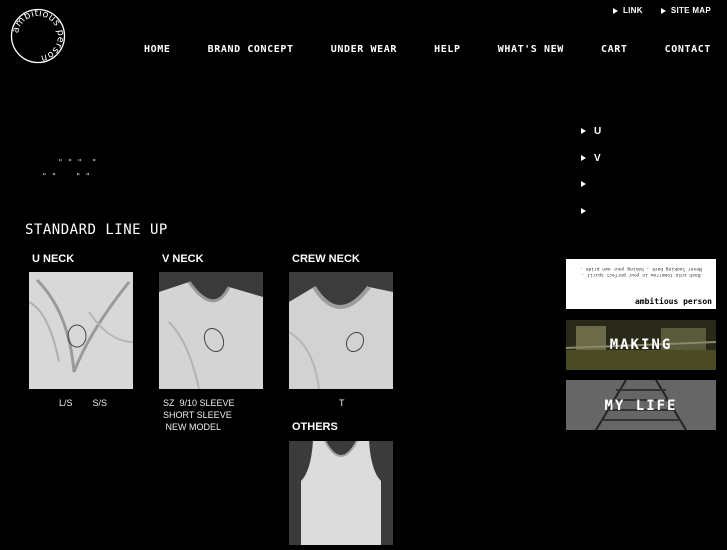 This screenshot has height=550, width=727. I want to click on intro-line-2: " " " ", so click(66, 176).